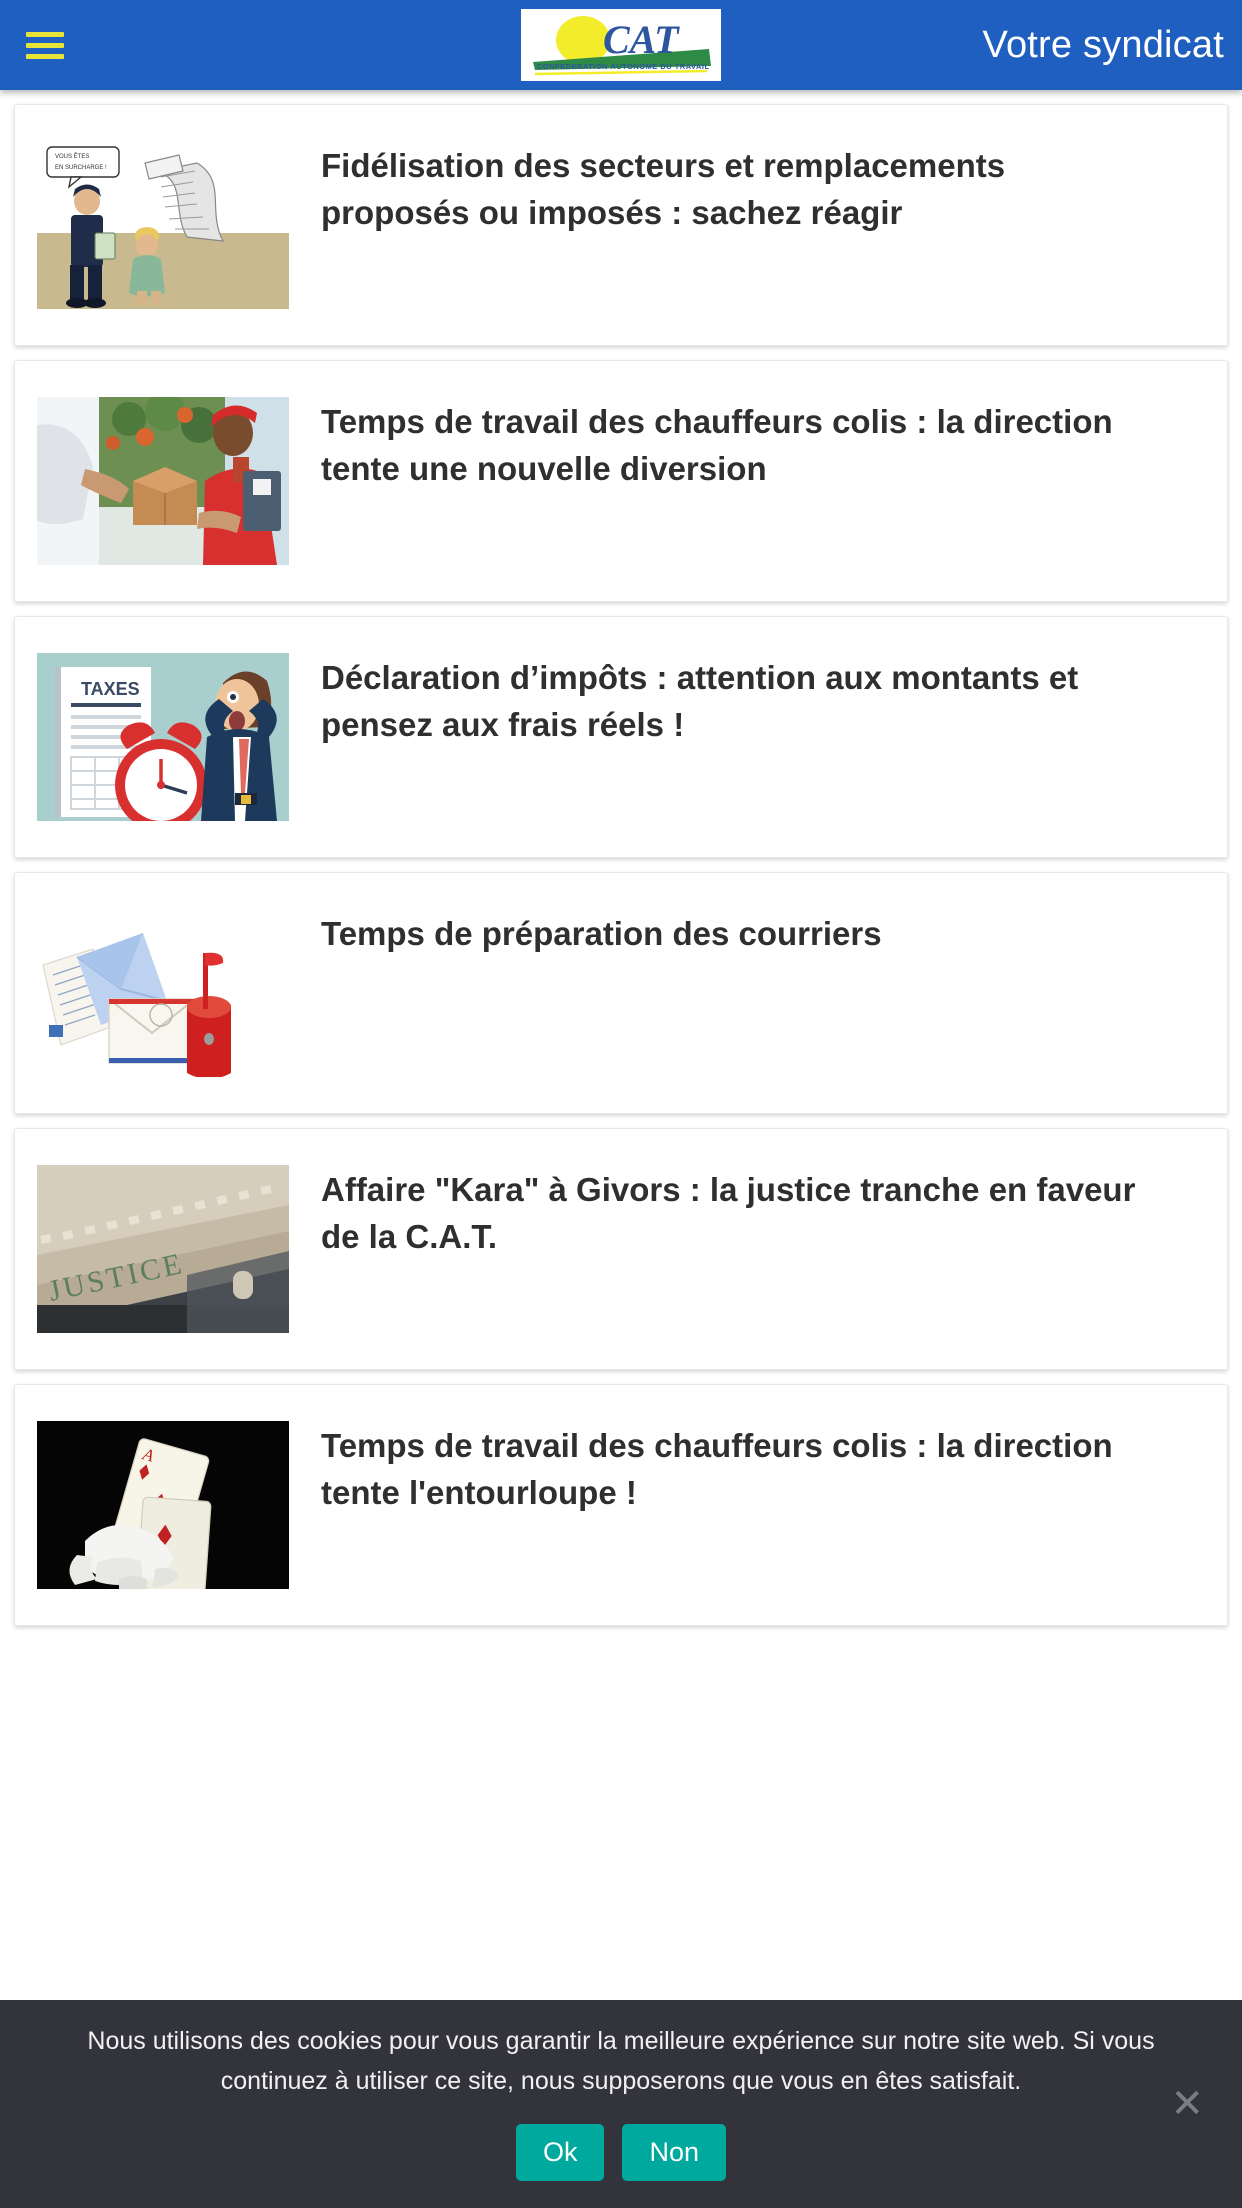 The image size is (1242, 2208). What do you see at coordinates (1187, 2104) in the screenshot?
I see `close-icon: ✕` at bounding box center [1187, 2104].